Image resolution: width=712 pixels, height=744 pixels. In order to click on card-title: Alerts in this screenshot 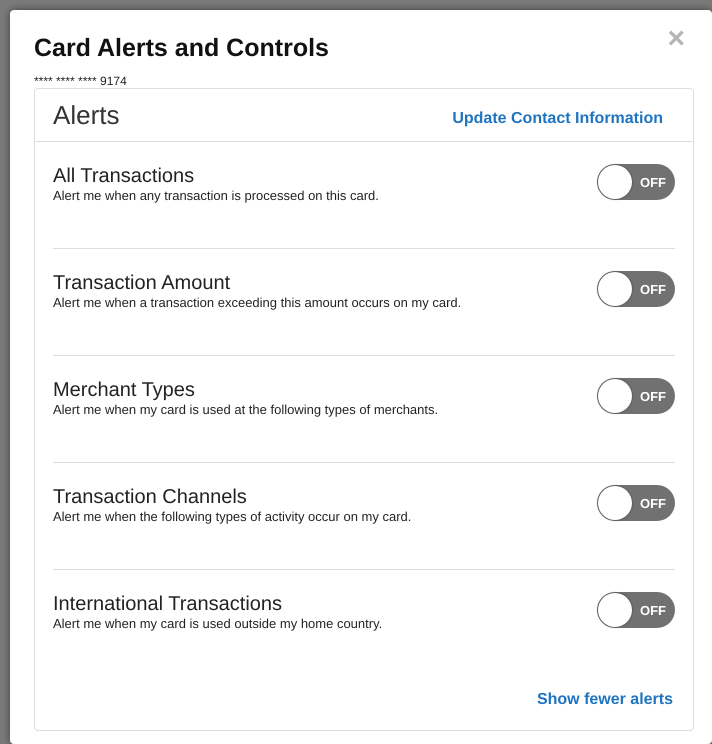, I will do `click(86, 115)`.